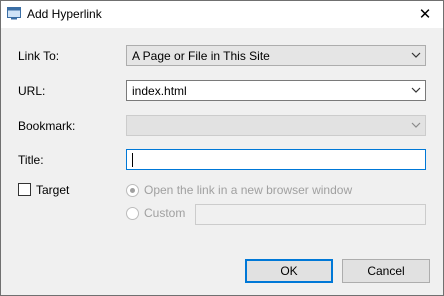 The image size is (444, 296). What do you see at coordinates (276, 55) in the screenshot?
I see `link-to-dropdown: A Page or File in This Site` at bounding box center [276, 55].